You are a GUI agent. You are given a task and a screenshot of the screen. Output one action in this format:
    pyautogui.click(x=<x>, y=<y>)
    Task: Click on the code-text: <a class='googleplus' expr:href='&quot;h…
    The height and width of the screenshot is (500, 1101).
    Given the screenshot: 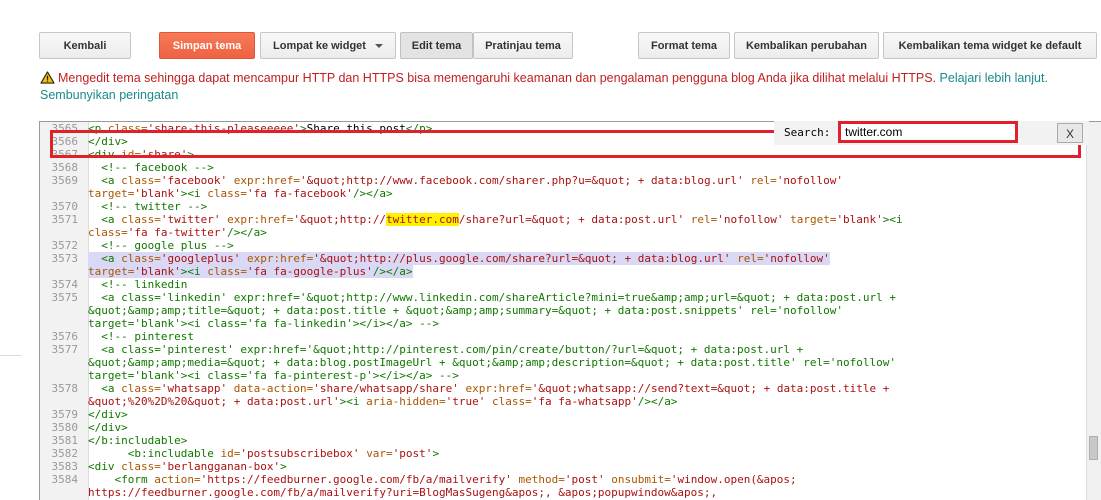 What is the action you would take?
    pyautogui.click(x=459, y=258)
    